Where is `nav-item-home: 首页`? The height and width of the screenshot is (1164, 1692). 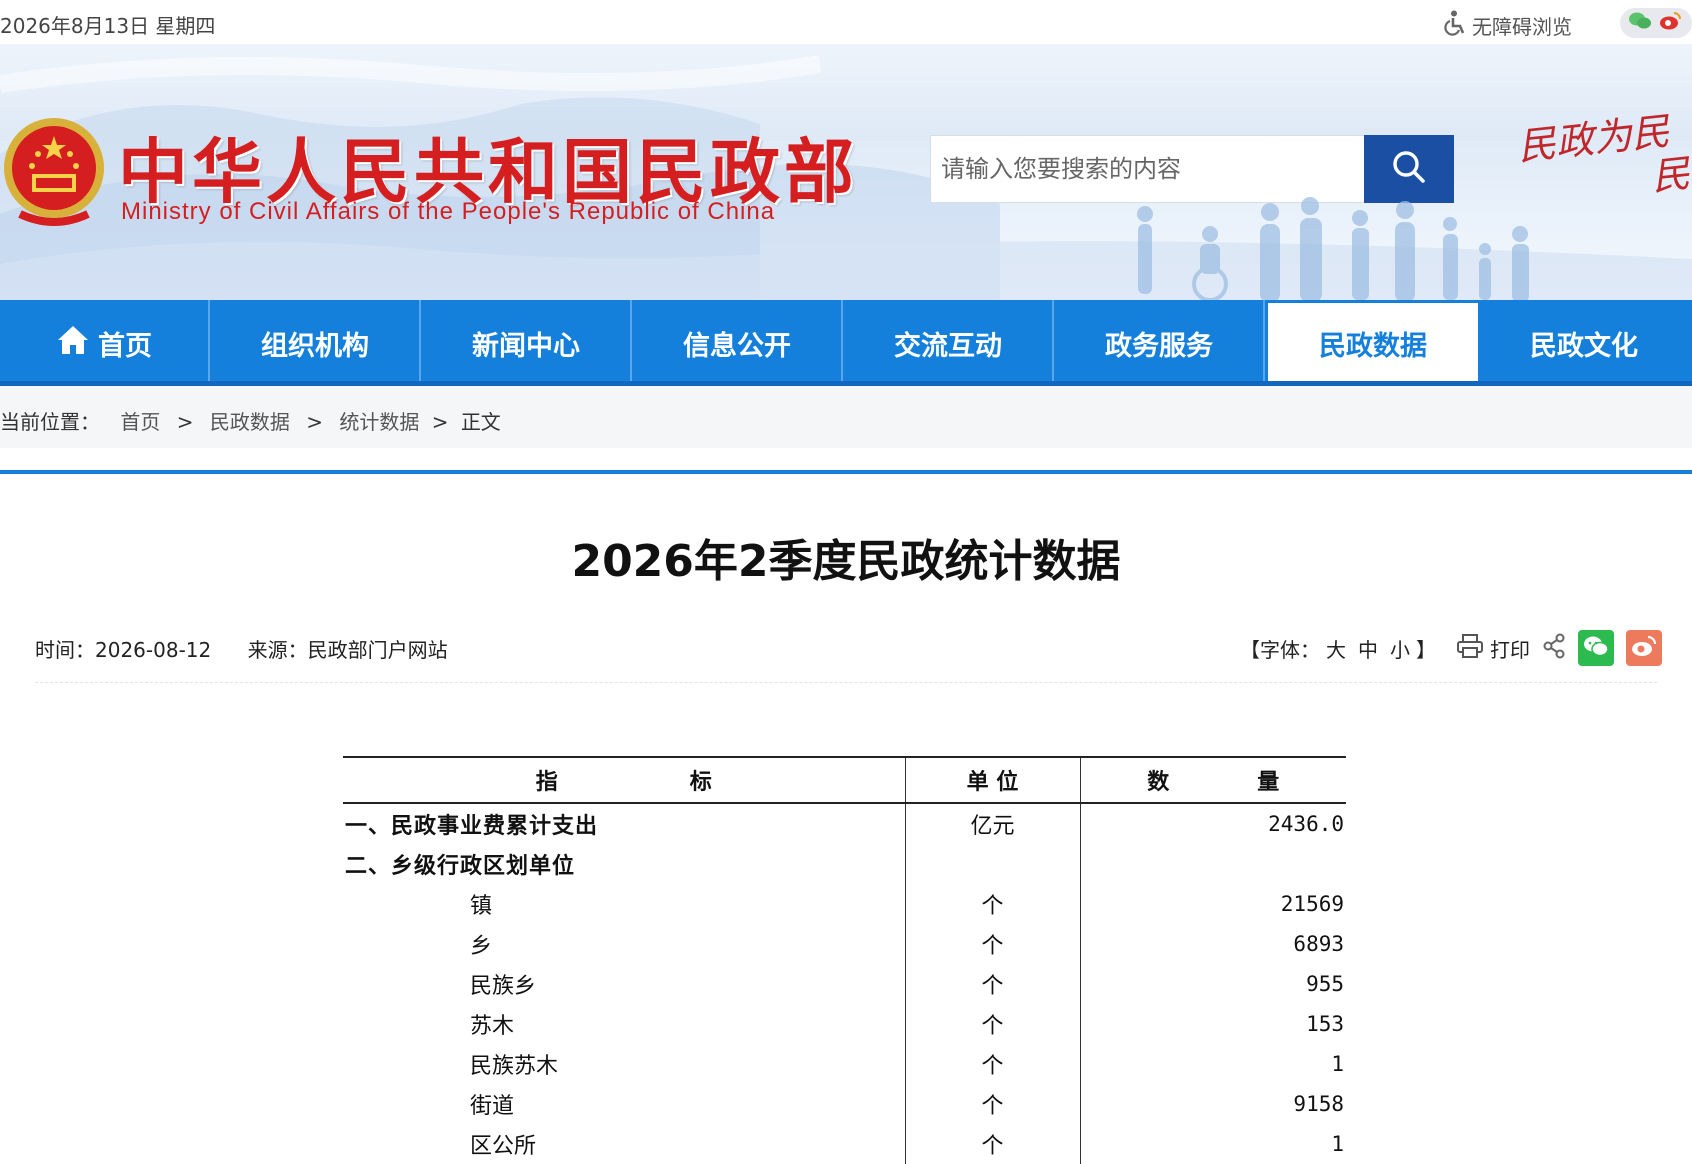 nav-item-home: 首页 is located at coordinates (105, 343).